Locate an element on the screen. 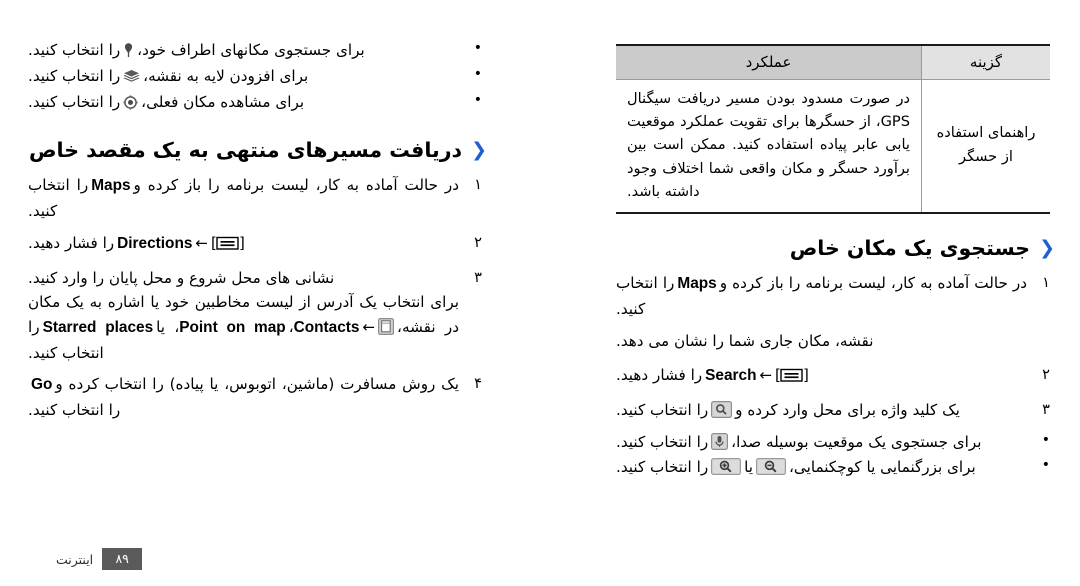 This screenshot has width=1080, height=586. my-location-icon is located at coordinates (130, 102).